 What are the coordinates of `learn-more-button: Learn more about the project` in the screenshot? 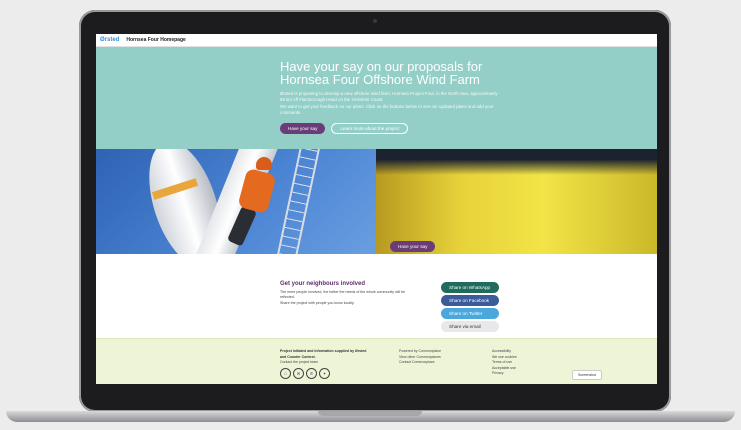 It's located at (370, 128).